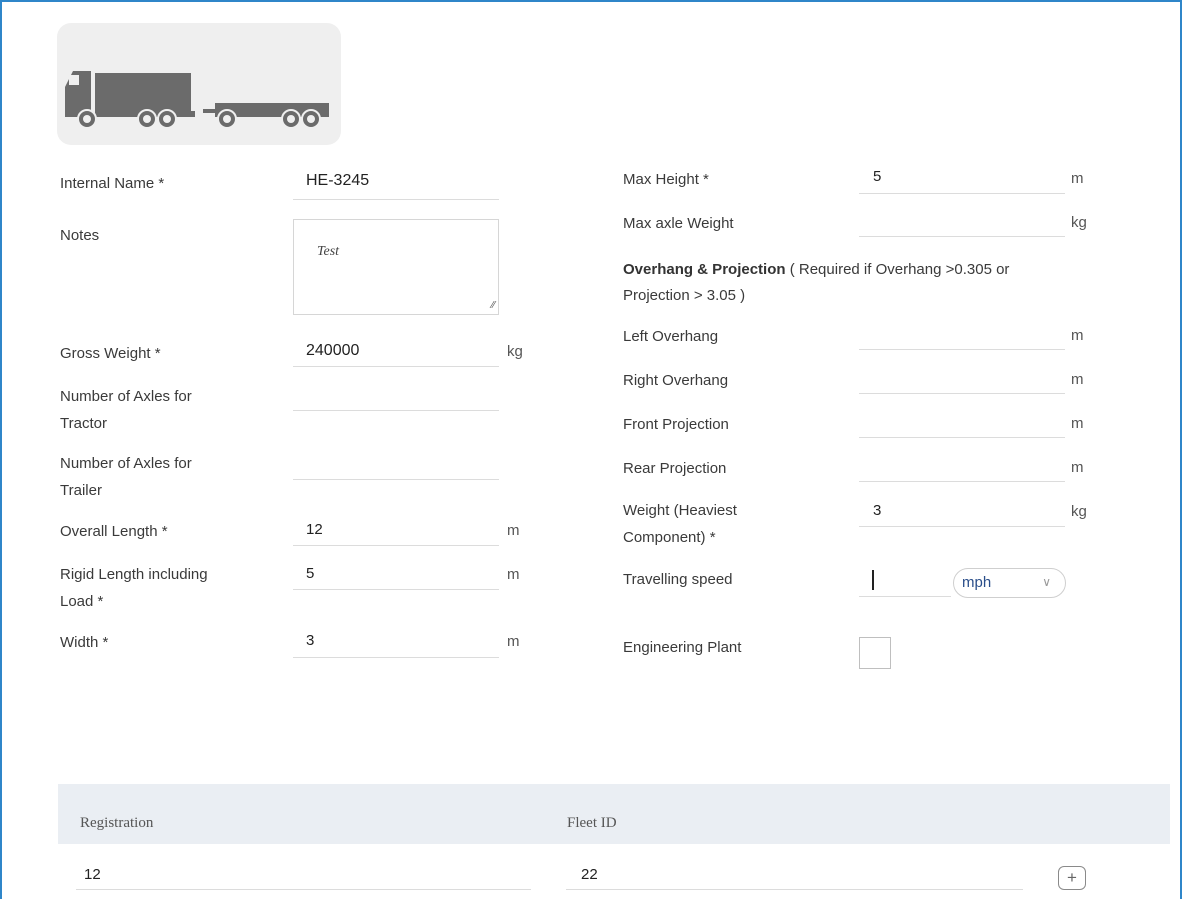 The height and width of the screenshot is (899, 1184). I want to click on front-projection-label: Front Projection, so click(676, 424).